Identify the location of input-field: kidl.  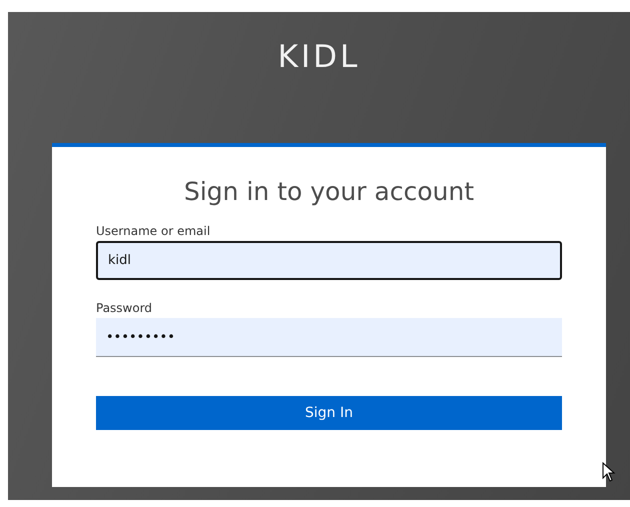
(329, 260).